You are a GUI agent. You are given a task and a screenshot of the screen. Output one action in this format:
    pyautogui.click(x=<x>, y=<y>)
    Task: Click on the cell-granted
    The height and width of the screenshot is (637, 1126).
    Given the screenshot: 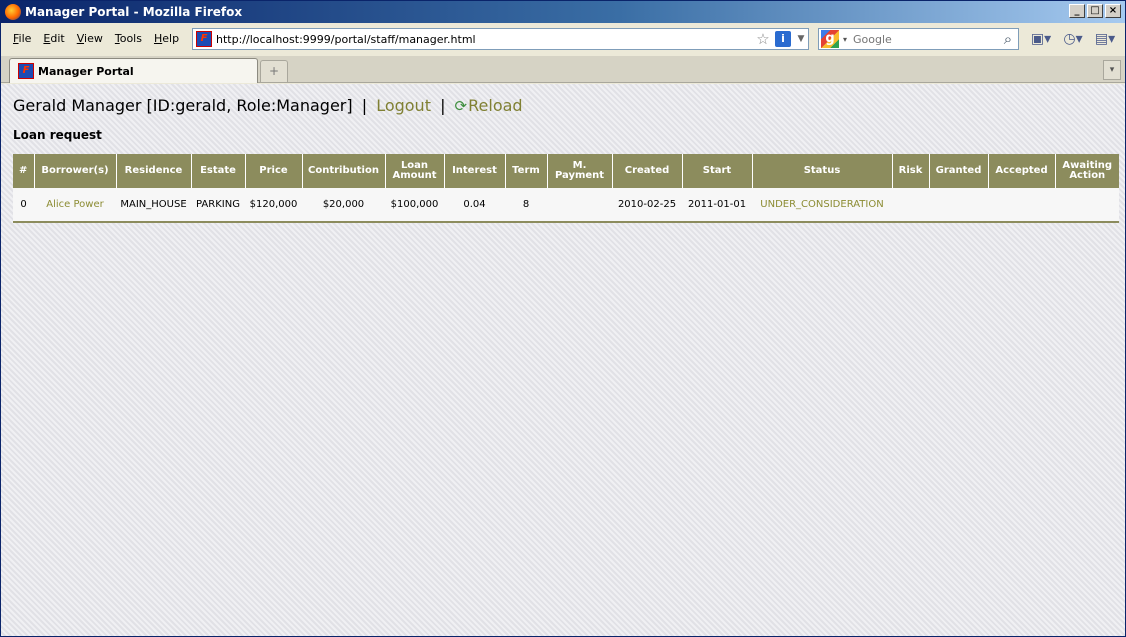 What is the action you would take?
    pyautogui.click(x=958, y=205)
    